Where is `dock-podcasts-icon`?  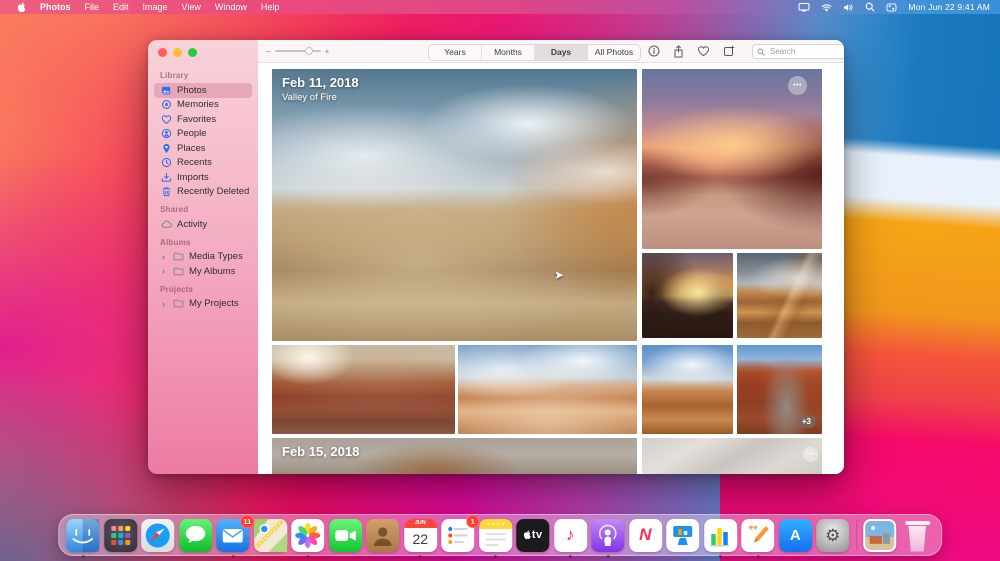
dock-podcasts-icon is located at coordinates (608, 538).